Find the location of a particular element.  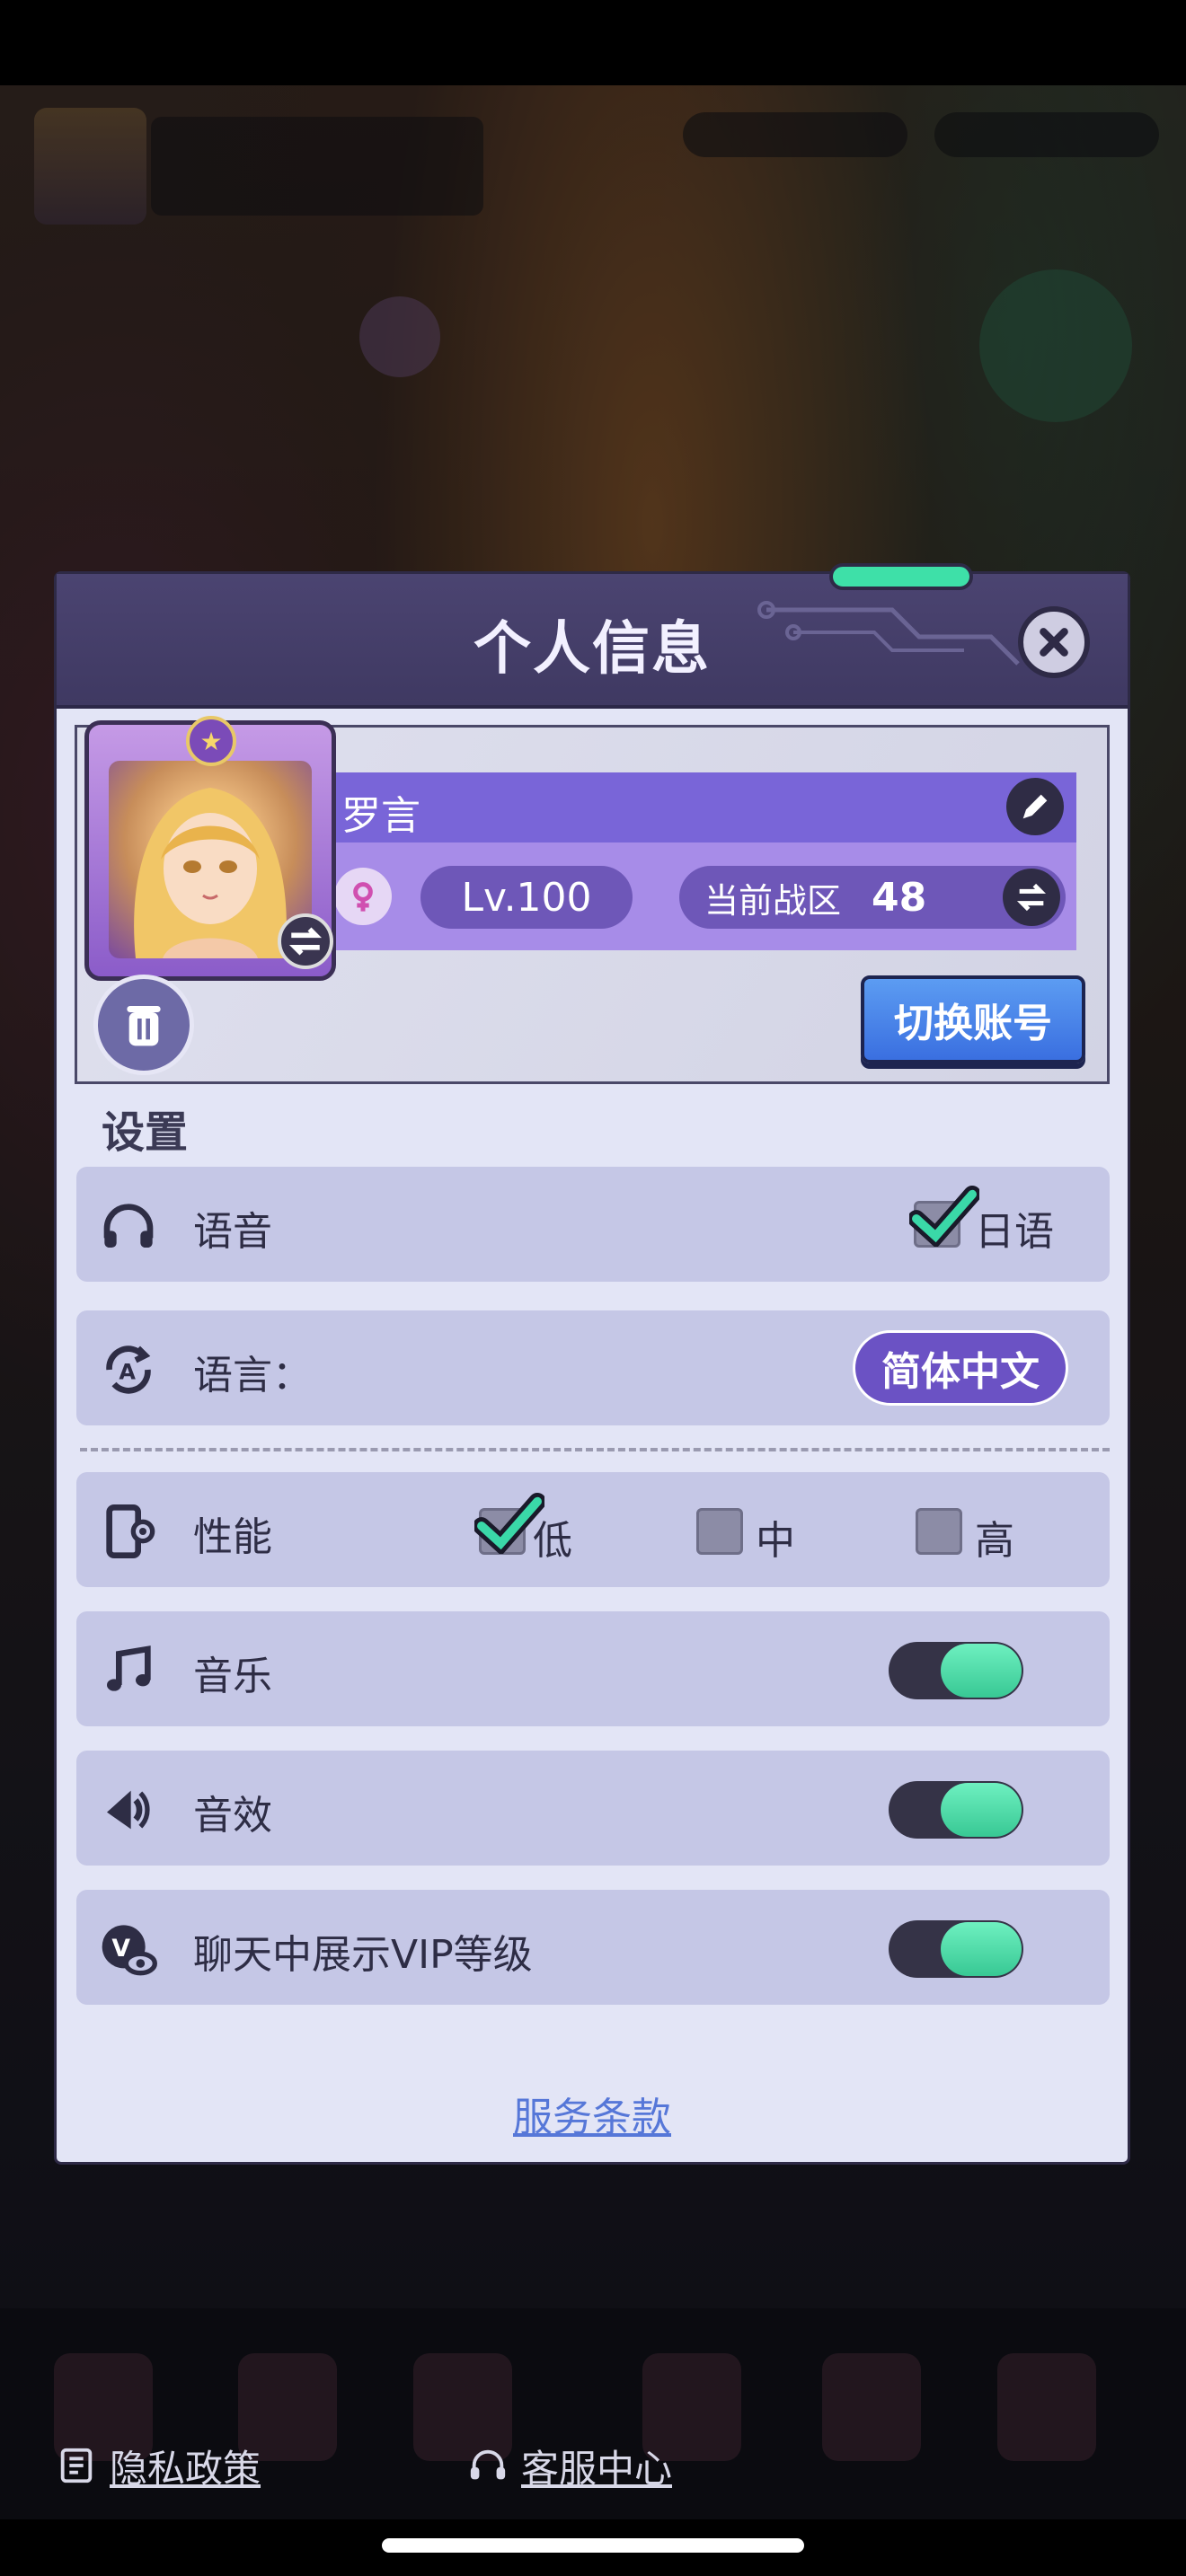

terms-of-service-link: 服务条款 is located at coordinates (592, 2113).